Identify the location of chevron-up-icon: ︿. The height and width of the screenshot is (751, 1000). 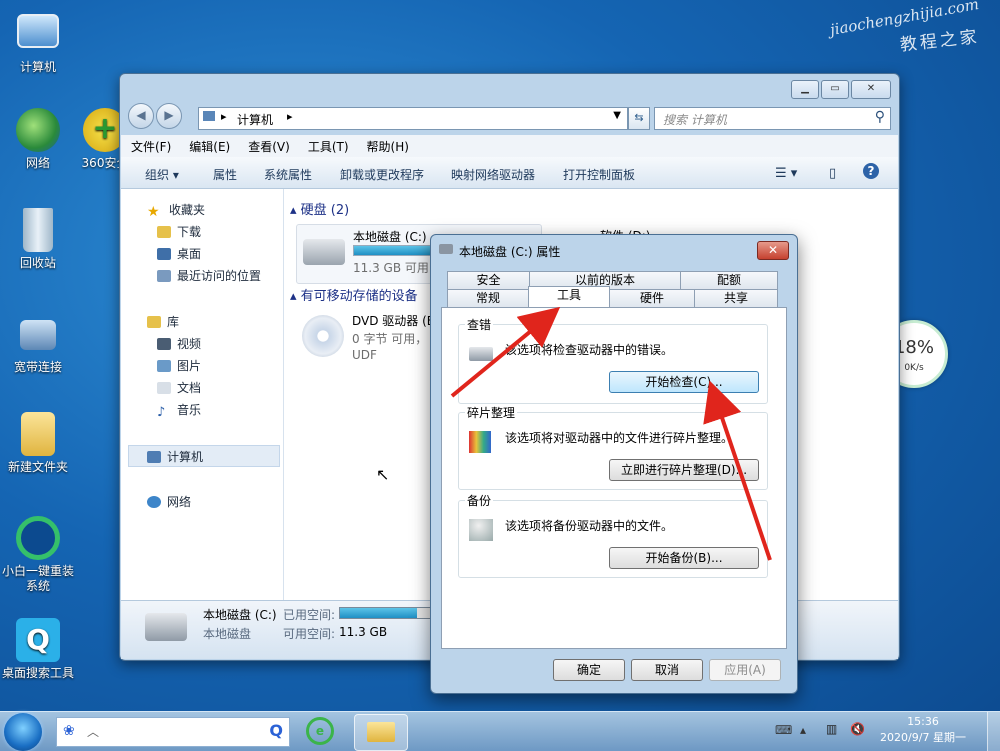
(93, 731).